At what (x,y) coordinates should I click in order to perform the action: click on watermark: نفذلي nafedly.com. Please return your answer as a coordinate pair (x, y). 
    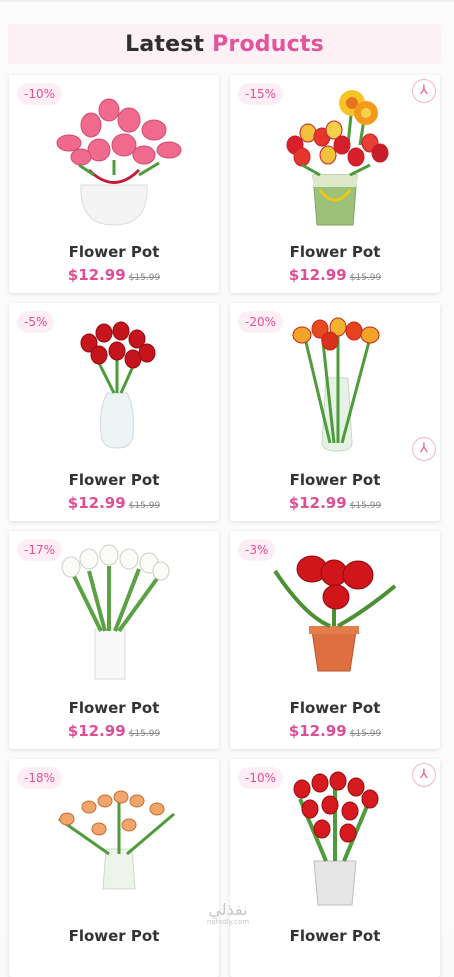
    Looking at the image, I should click on (228, 913).